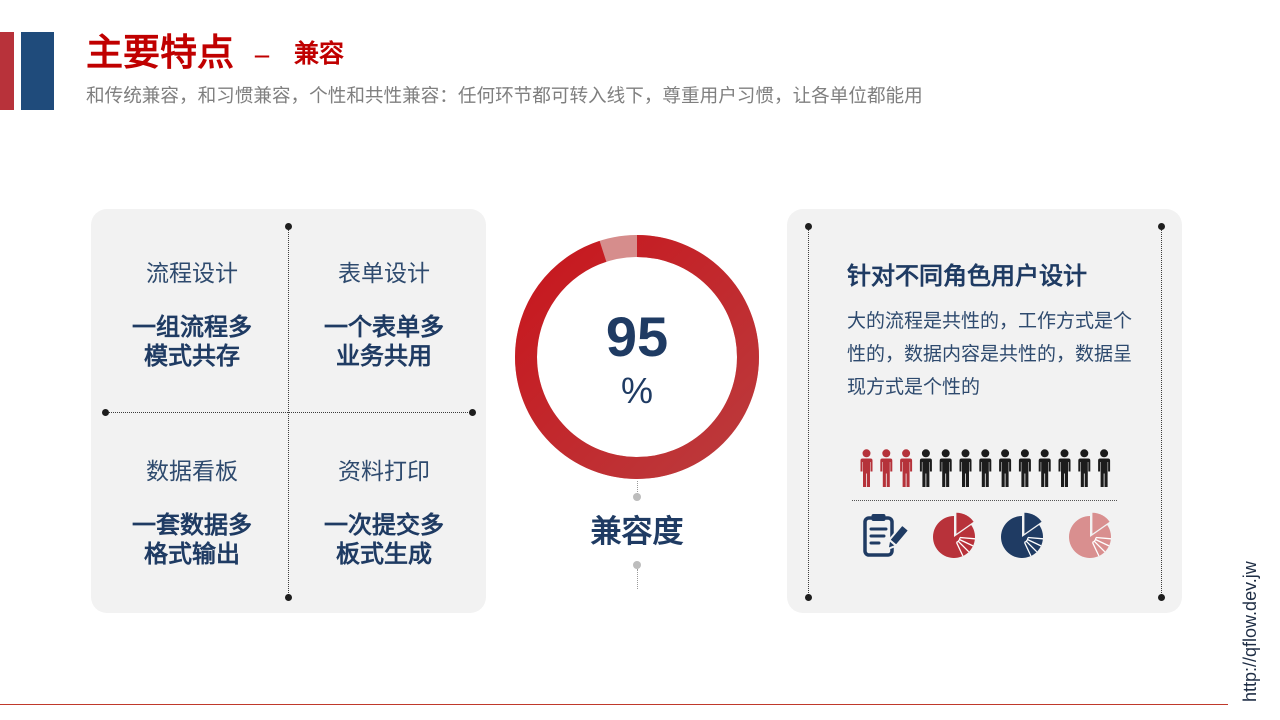 The width and height of the screenshot is (1280, 720). Describe the element at coordinates (192, 342) in the screenshot. I see `feature-description: 一组流程多 模式共存` at that location.